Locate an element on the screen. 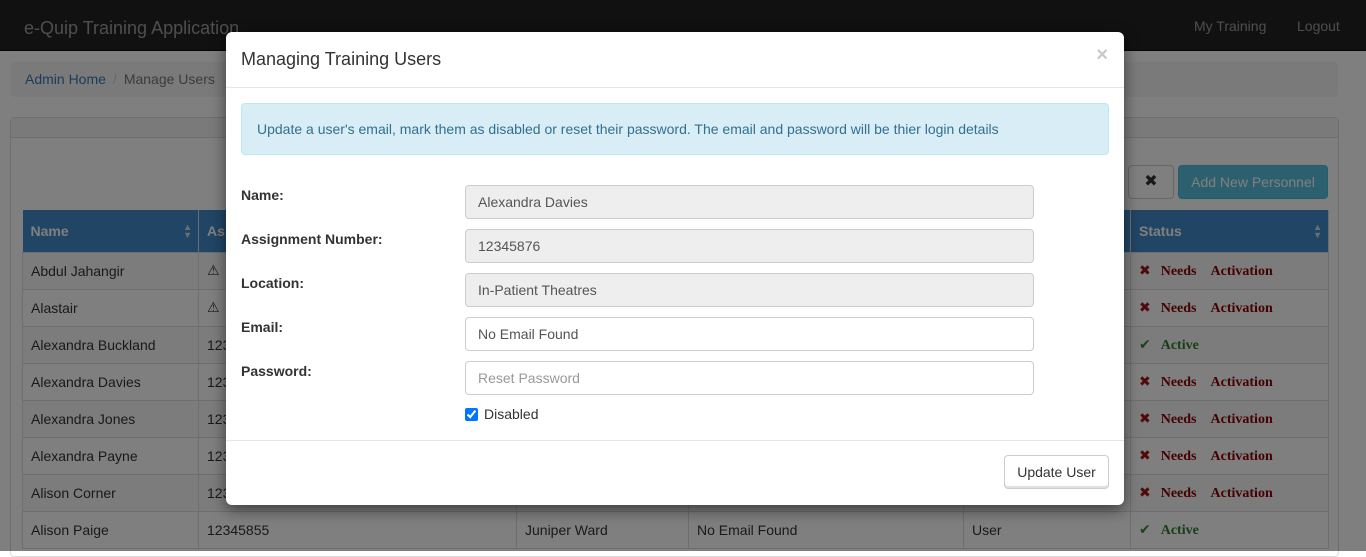  name-label: Name: is located at coordinates (262, 195).